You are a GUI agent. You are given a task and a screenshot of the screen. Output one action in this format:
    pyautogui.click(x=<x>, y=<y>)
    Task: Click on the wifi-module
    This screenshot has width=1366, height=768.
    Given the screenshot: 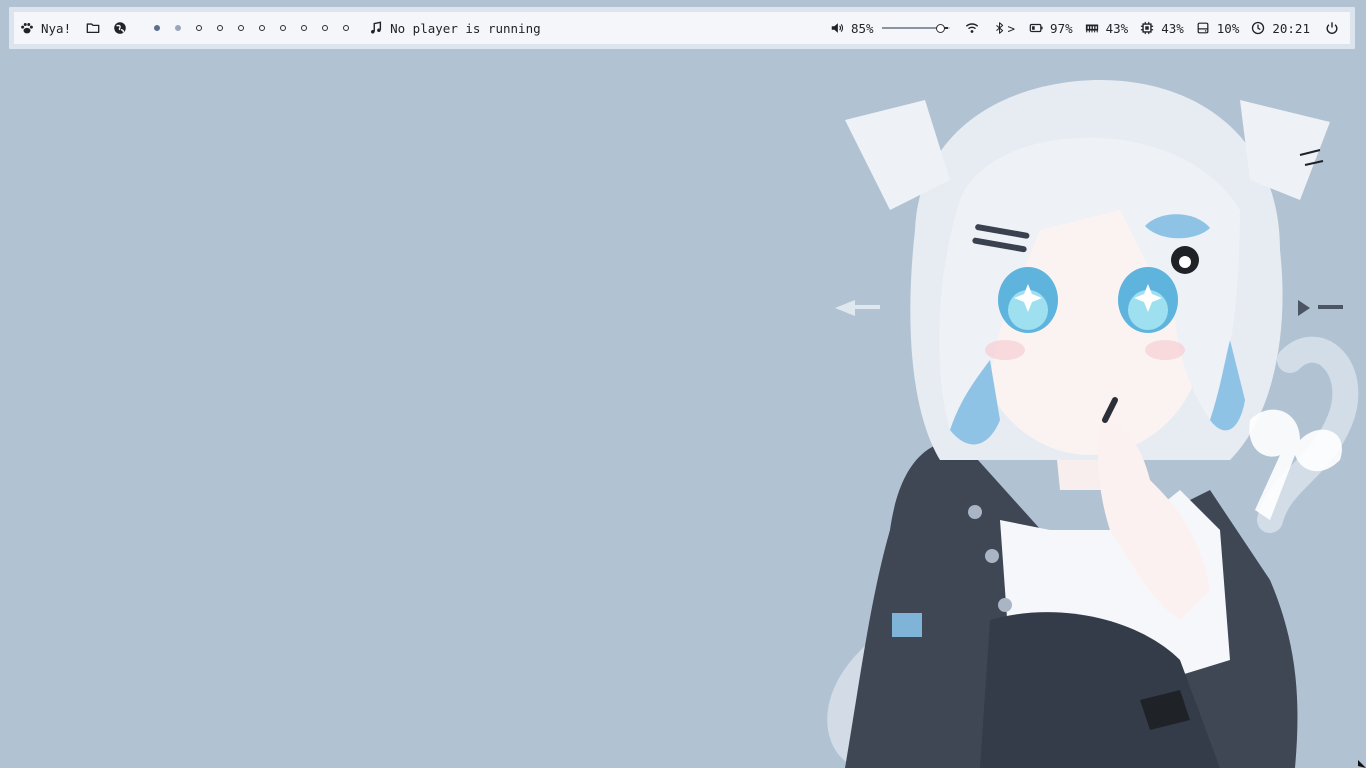 What is the action you would take?
    pyautogui.click(x=972, y=28)
    